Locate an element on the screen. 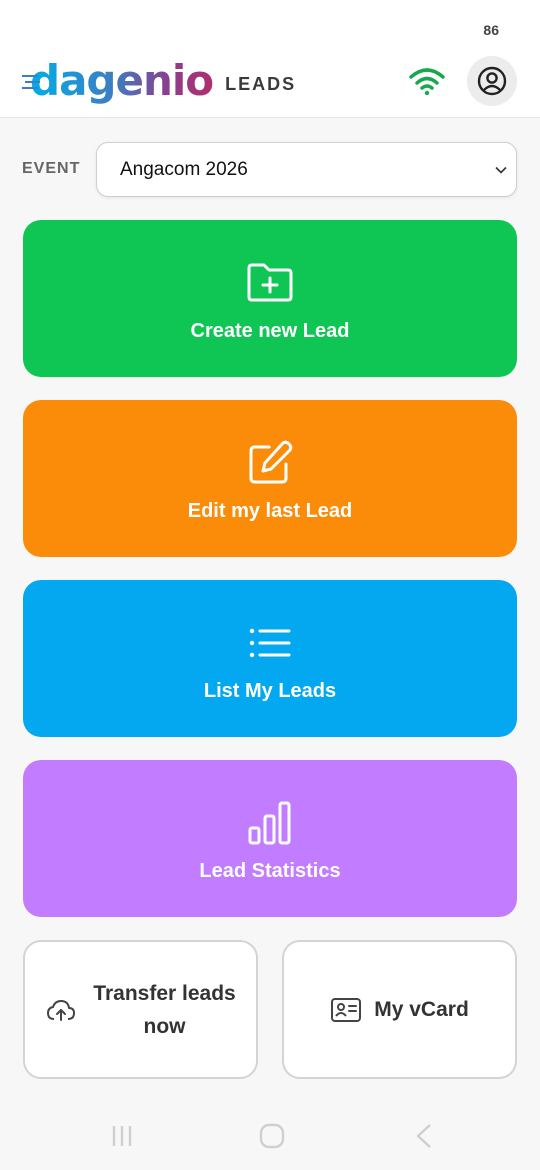 The width and height of the screenshot is (540, 1170). status-bar: 86 is located at coordinates (270, 25).